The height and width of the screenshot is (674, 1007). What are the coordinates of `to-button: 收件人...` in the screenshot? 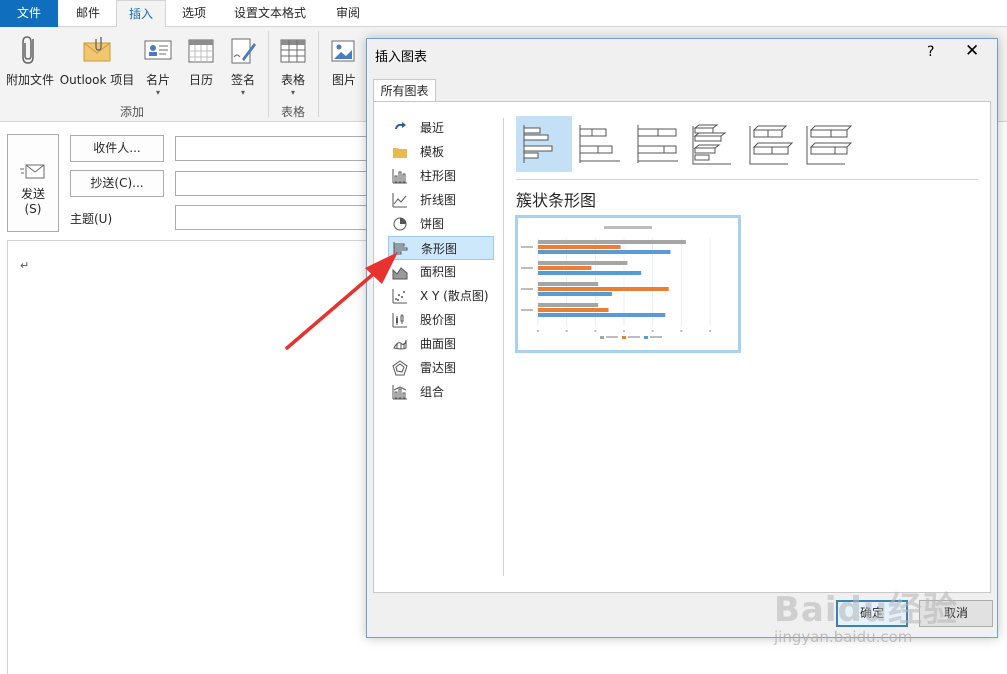 It's located at (117, 148).